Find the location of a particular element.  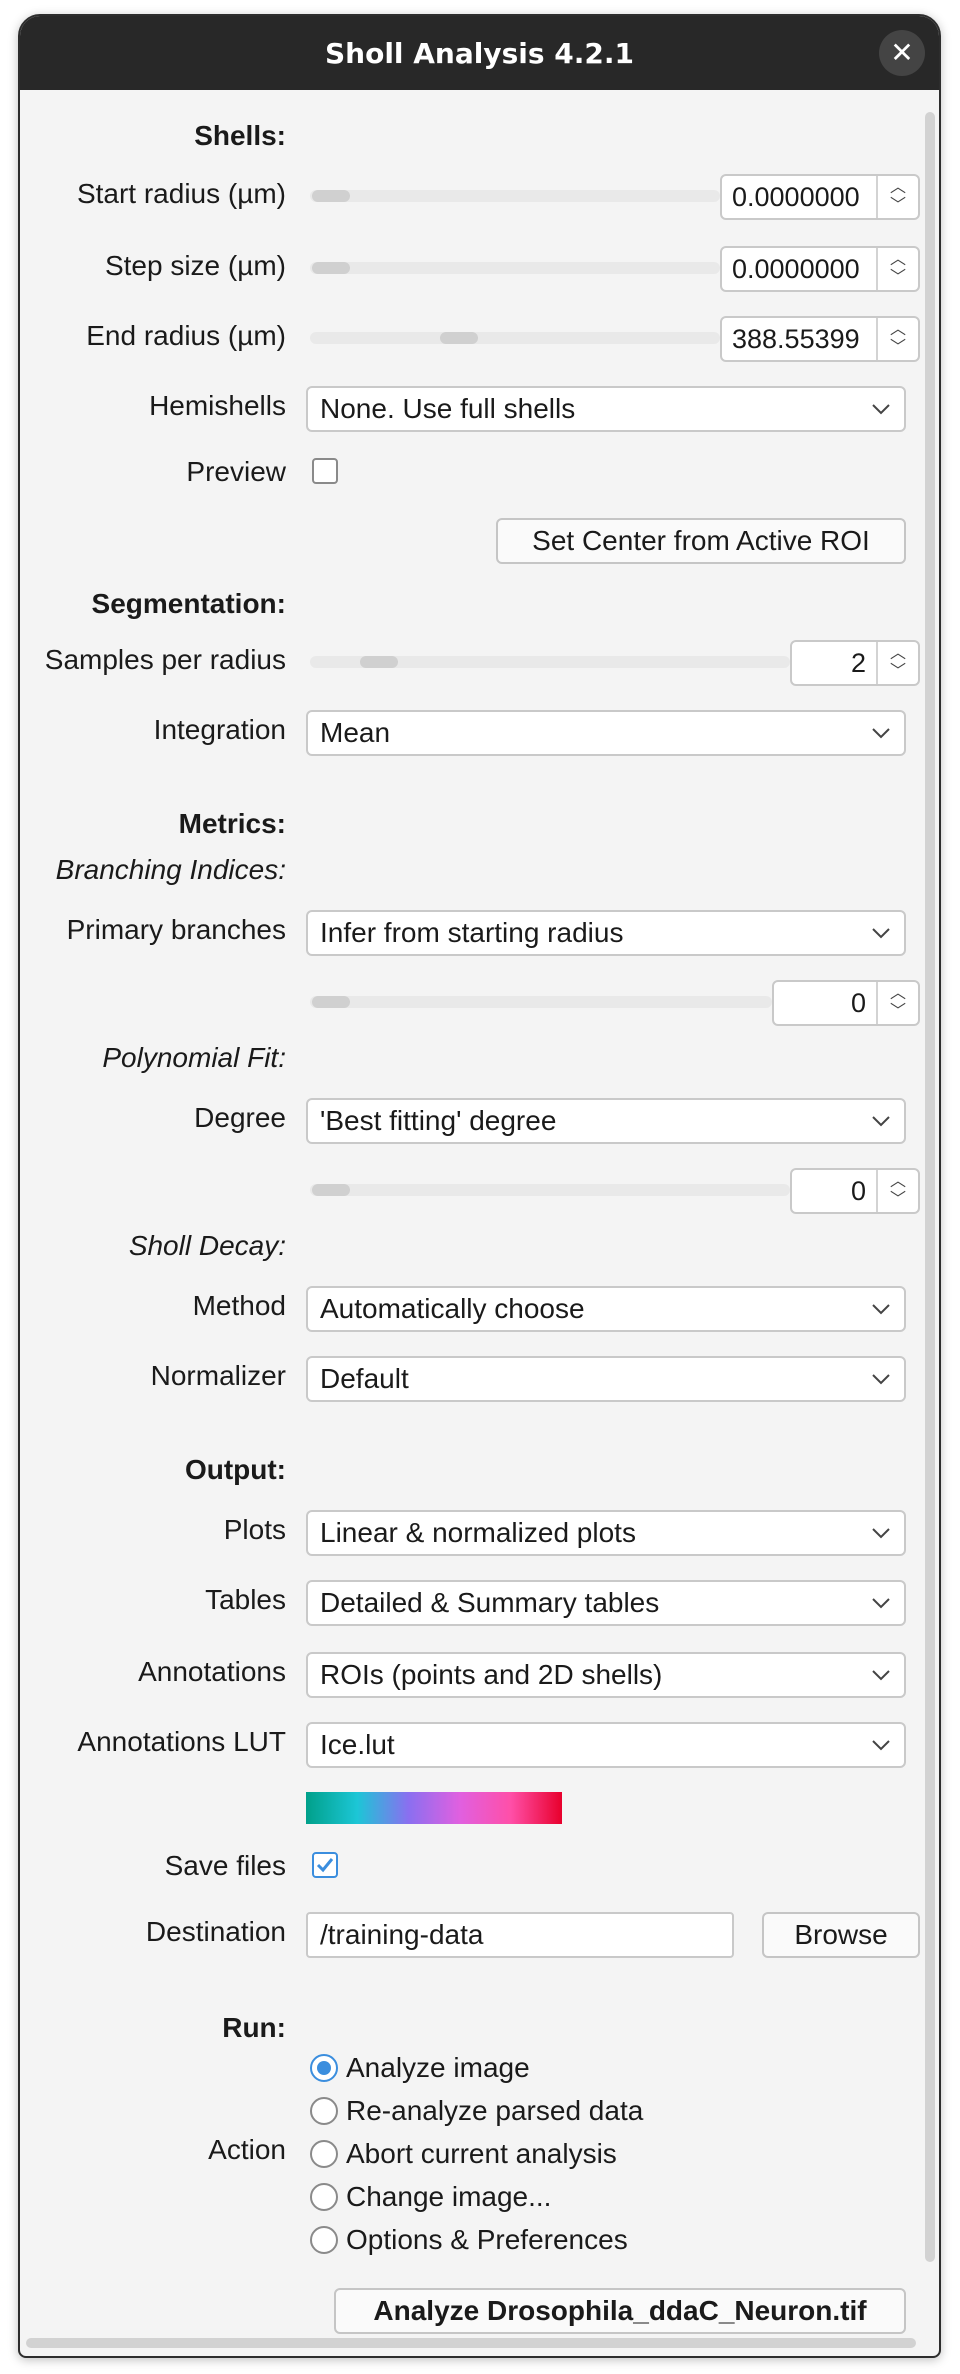

window-title: Sholl Analysis 4.2.1 is located at coordinates (479, 53).